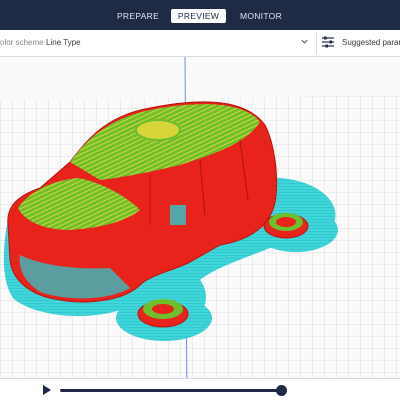 This screenshot has width=400, height=401. I want to click on suggested-parameters-button: Suggested parame, so click(371, 42).